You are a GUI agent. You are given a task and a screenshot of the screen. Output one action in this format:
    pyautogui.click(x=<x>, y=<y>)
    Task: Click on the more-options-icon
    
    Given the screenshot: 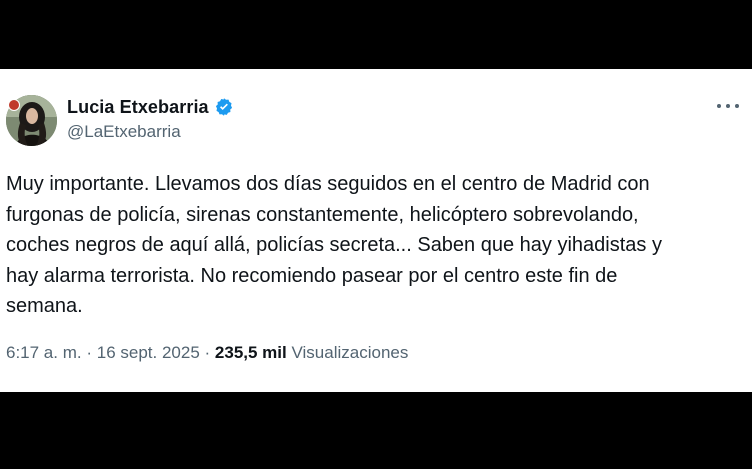 What is the action you would take?
    pyautogui.click(x=728, y=106)
    